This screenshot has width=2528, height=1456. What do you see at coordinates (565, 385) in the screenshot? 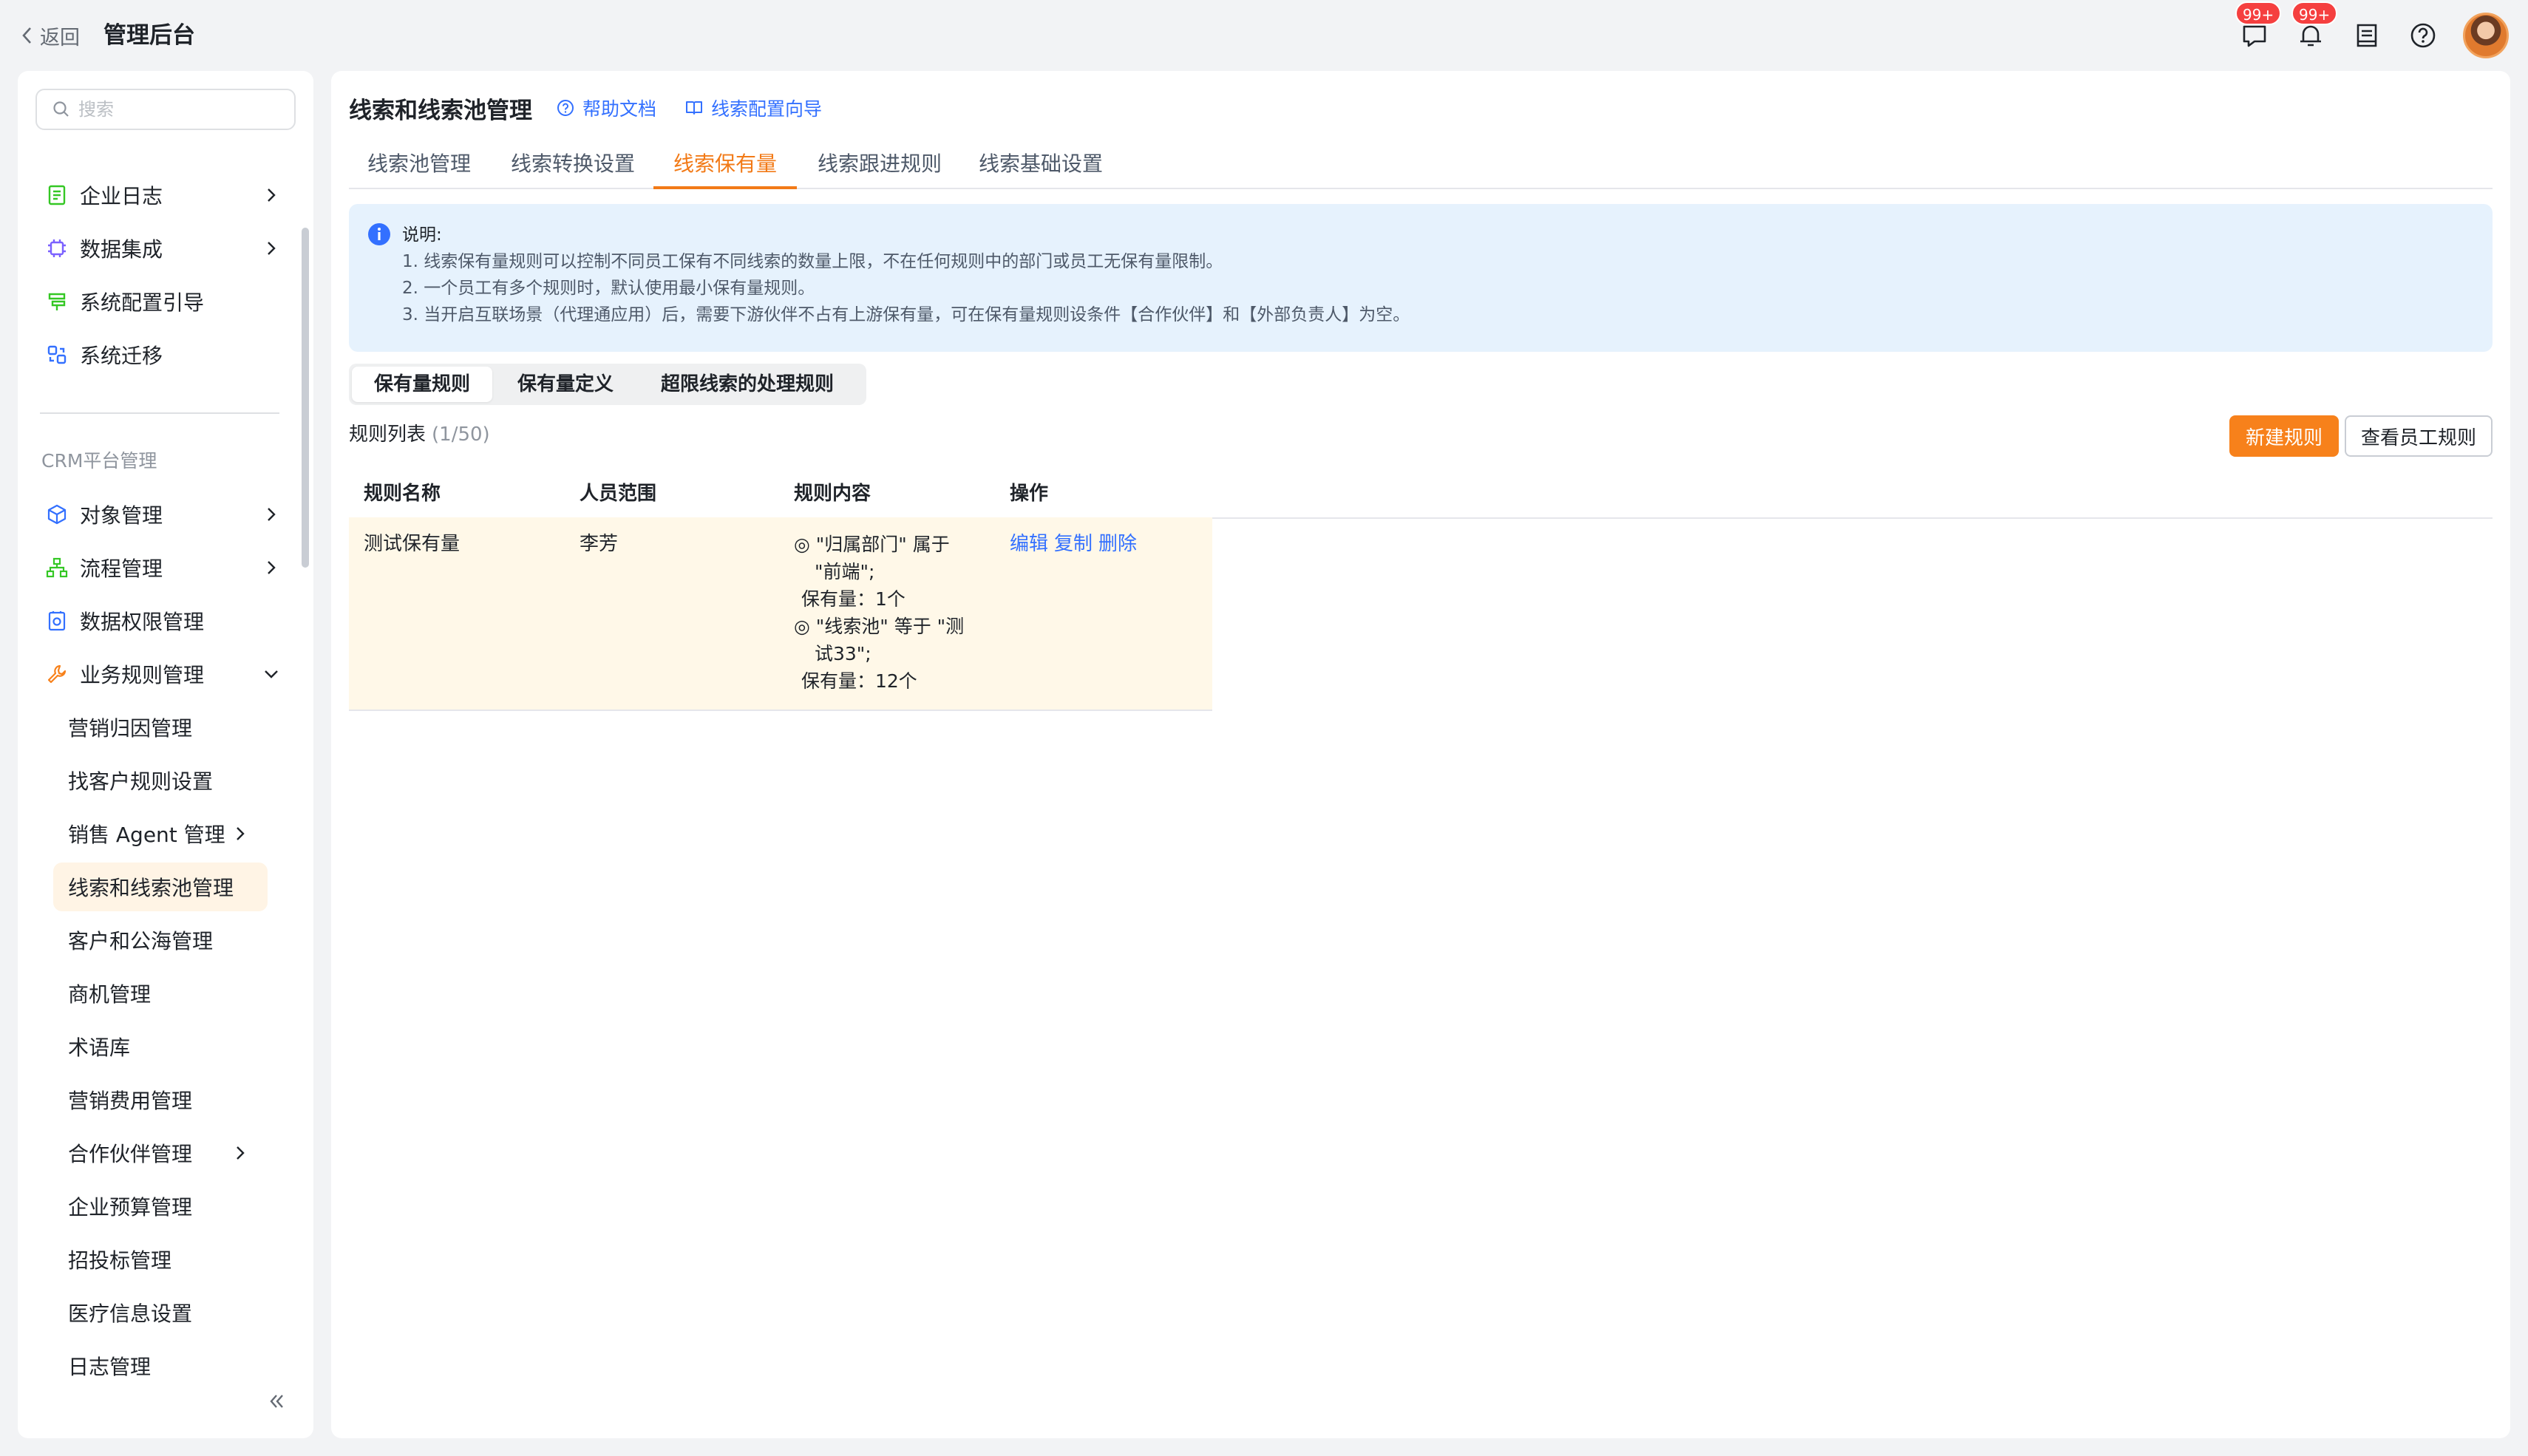
I see `segment-retention-definition: 保有量定义` at bounding box center [565, 385].